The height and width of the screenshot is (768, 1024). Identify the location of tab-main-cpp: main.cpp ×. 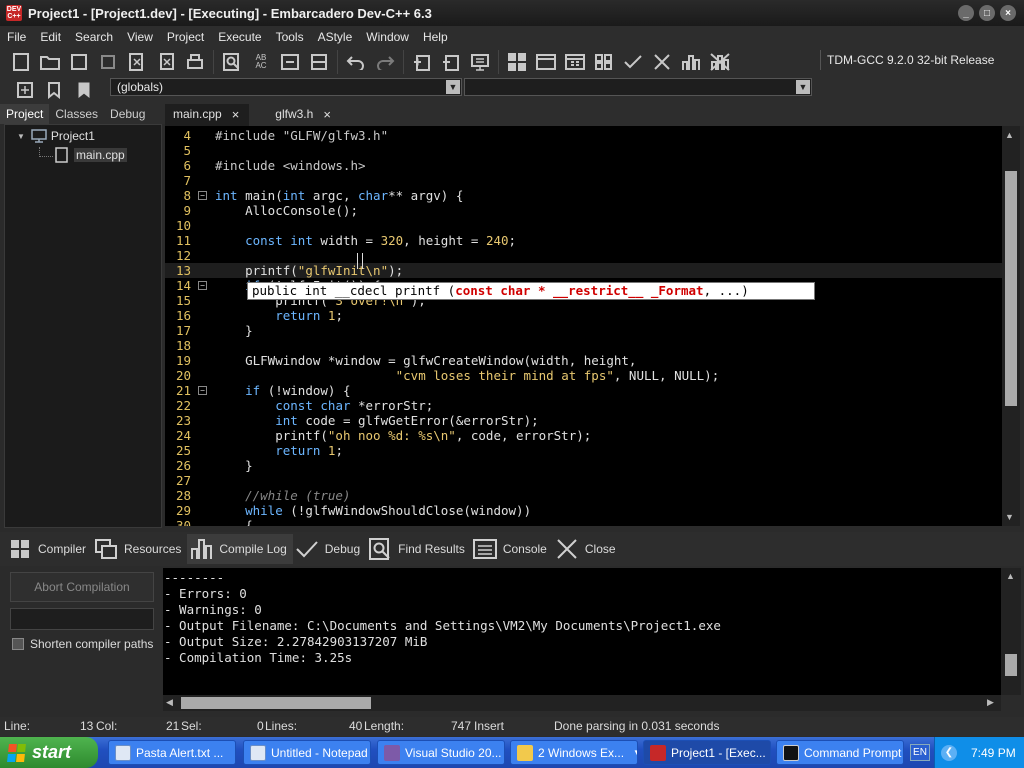
(207, 115).